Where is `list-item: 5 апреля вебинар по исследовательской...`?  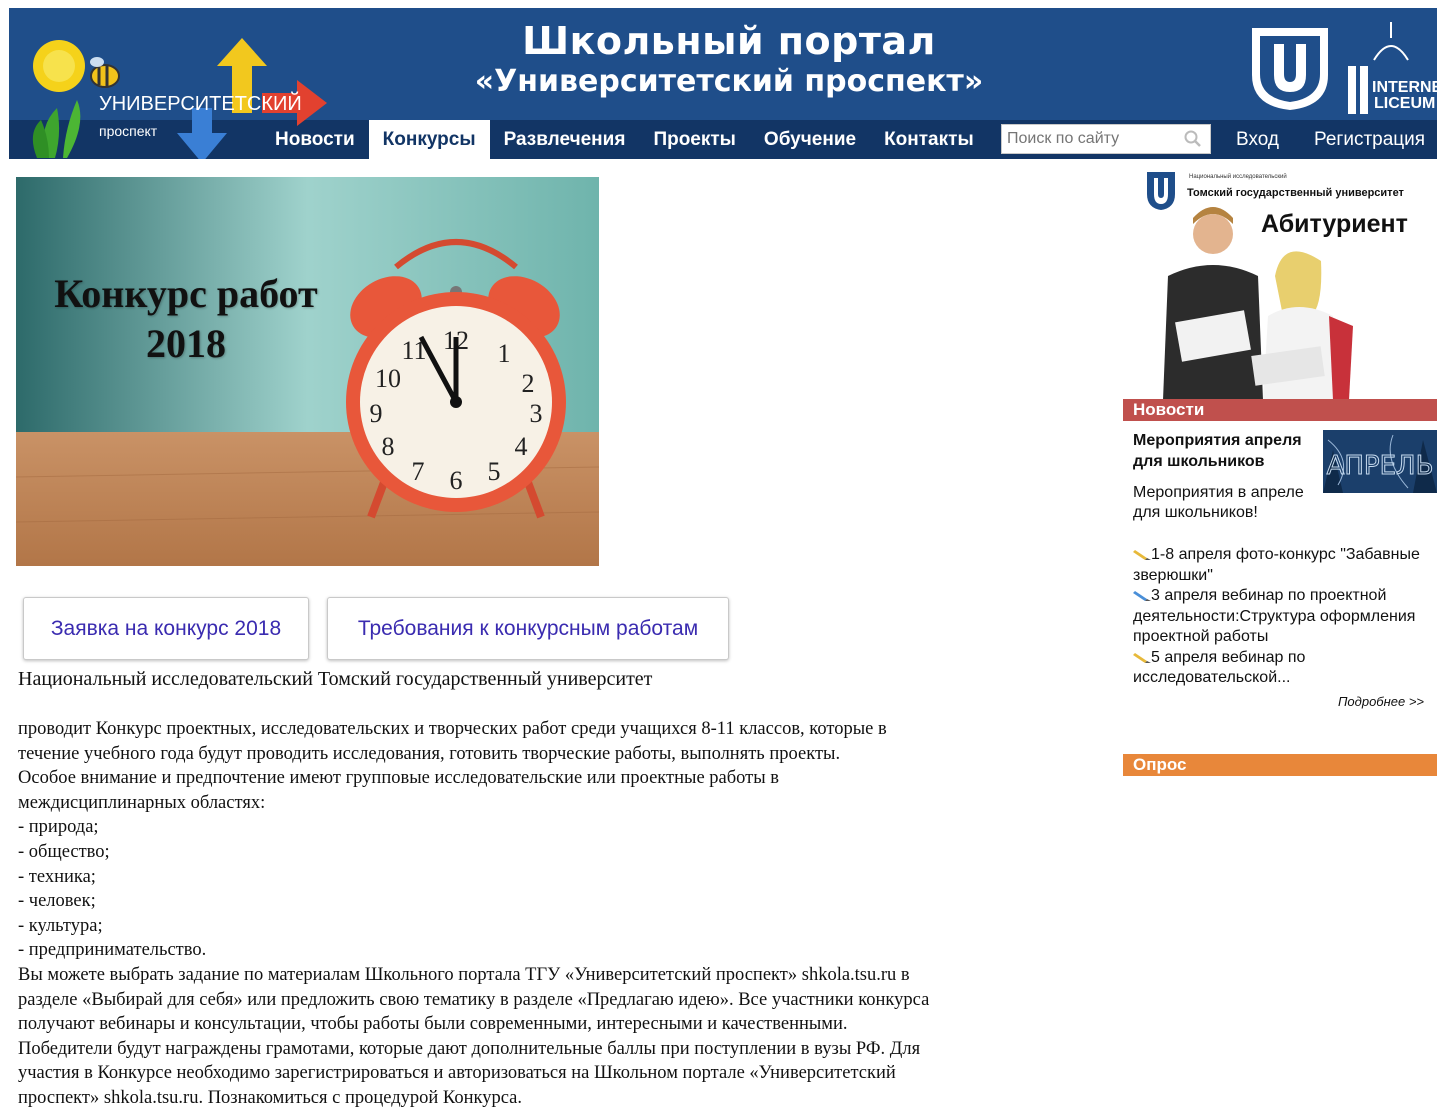 list-item: 5 апреля вебинар по исследовательской... is located at coordinates (1283, 668).